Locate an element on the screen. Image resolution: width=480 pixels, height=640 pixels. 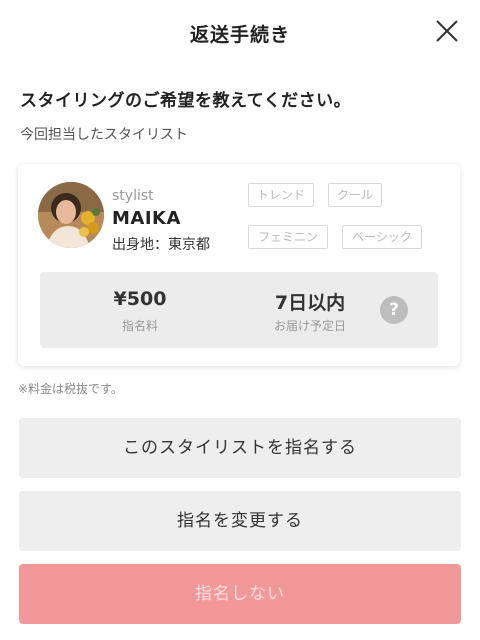
page-title: 返送手続き is located at coordinates (239, 35).